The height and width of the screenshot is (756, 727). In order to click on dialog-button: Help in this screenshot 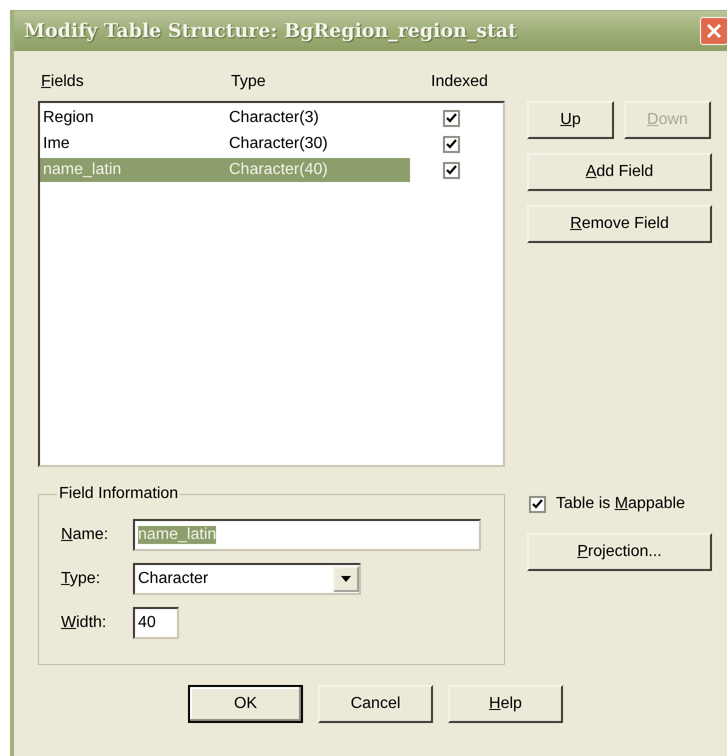, I will do `click(505, 704)`.